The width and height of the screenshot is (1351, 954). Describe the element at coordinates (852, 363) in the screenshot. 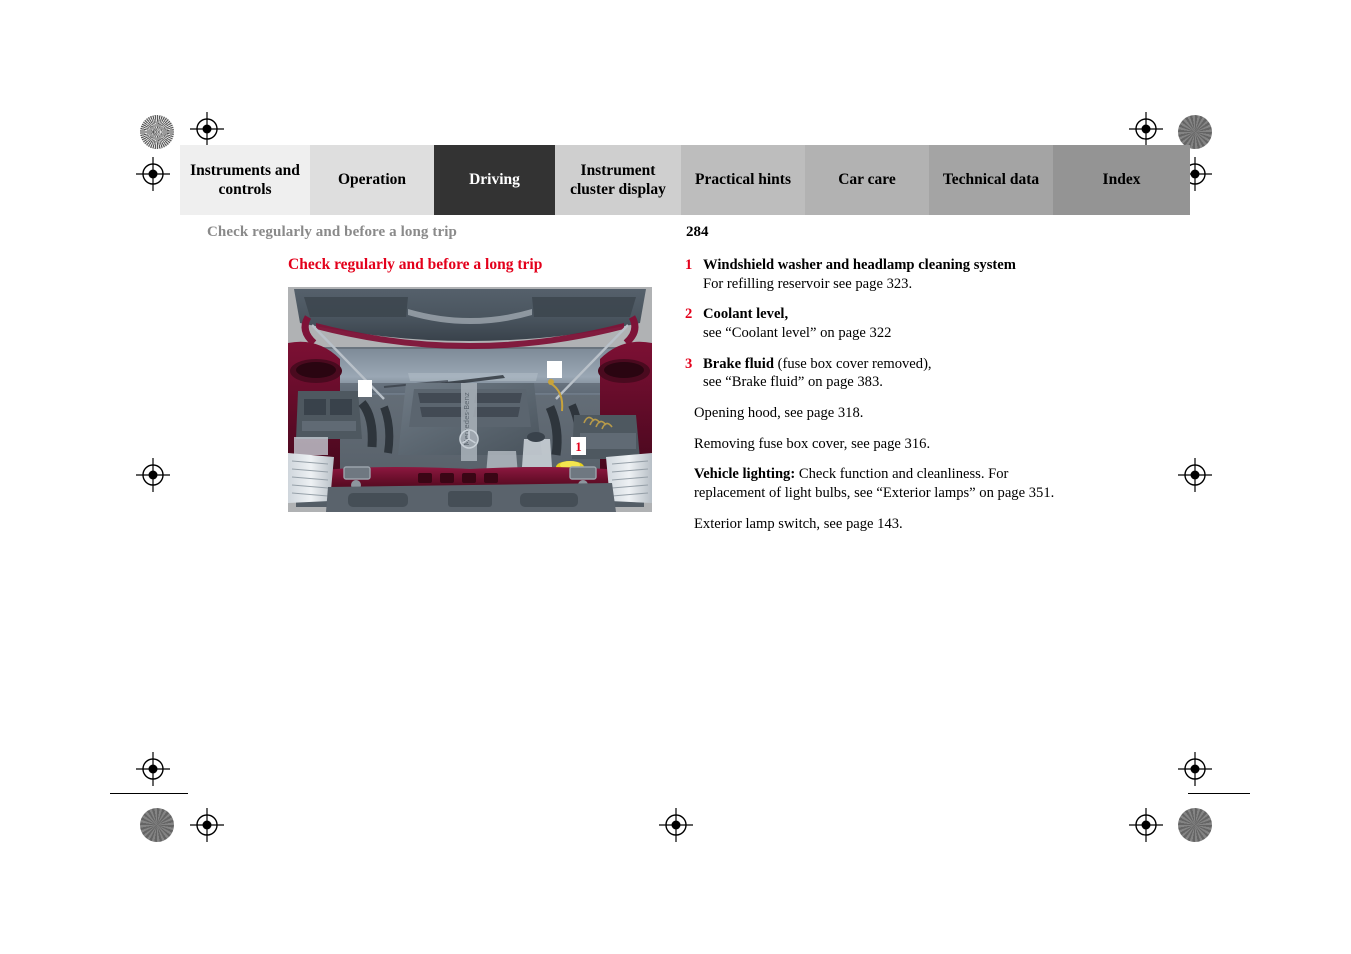

I see `legend-item-title-suffix: (fuse box cover removed),` at that location.